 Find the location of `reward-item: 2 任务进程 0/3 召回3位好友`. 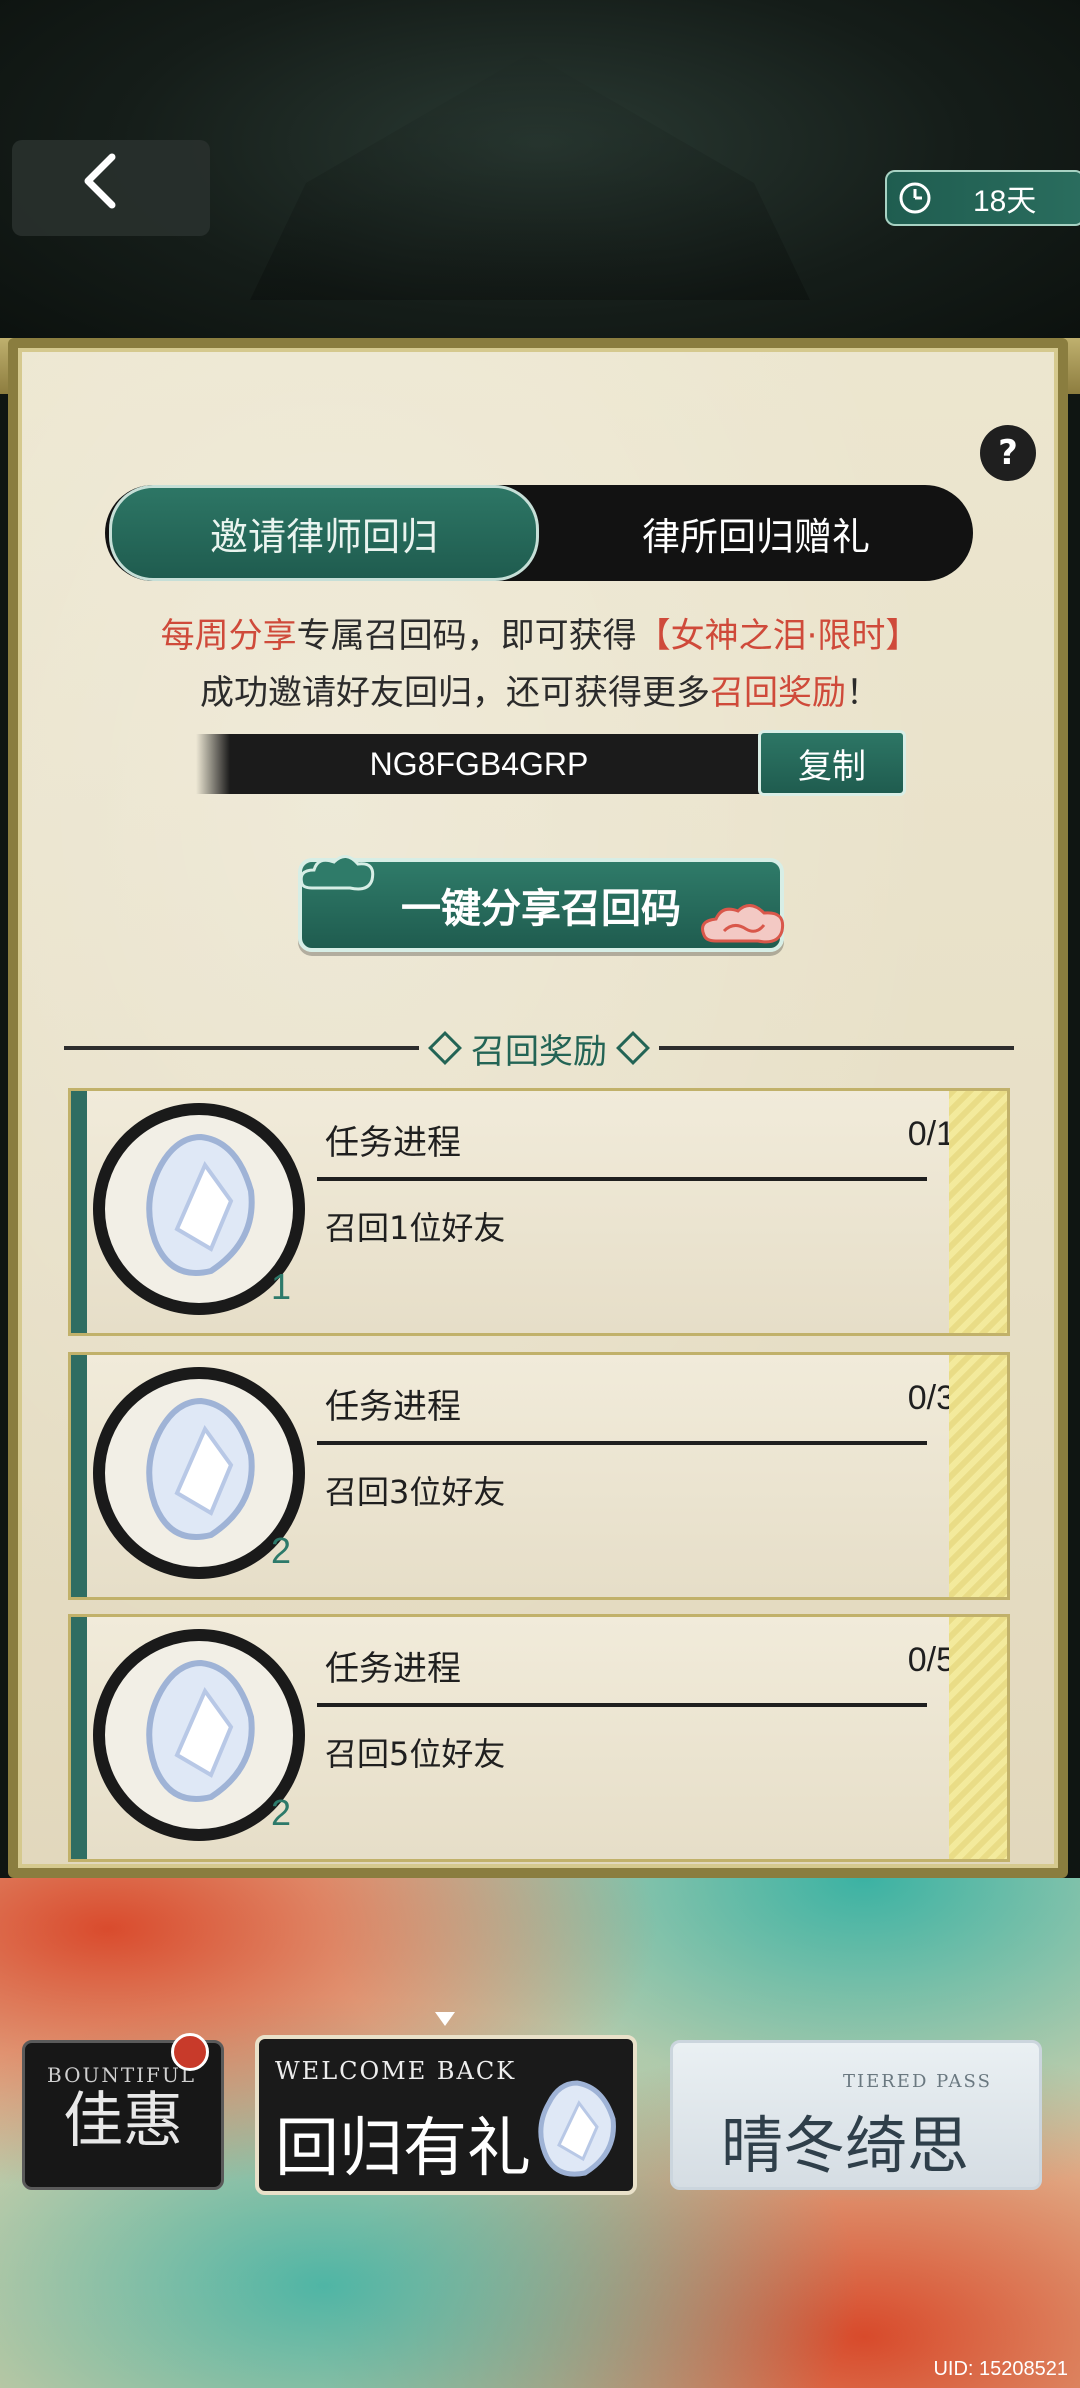

reward-item: 2 任务进程 0/3 召回3位好友 is located at coordinates (539, 1476).